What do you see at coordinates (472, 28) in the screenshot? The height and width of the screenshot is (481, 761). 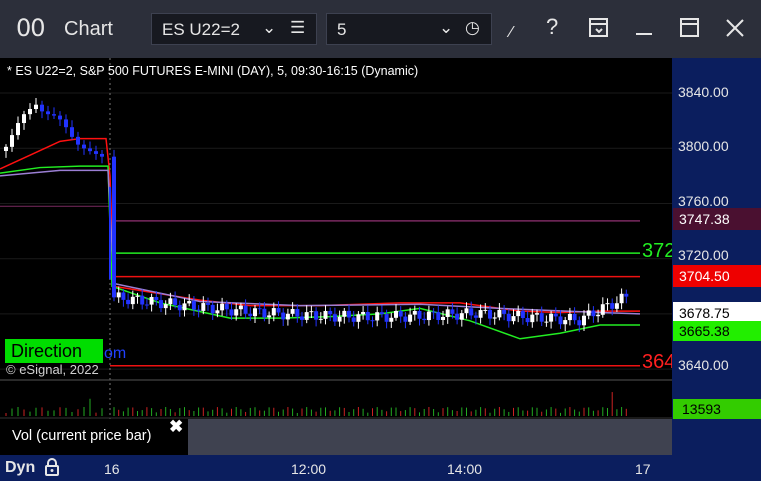 I see `clock-icon: ◷` at bounding box center [472, 28].